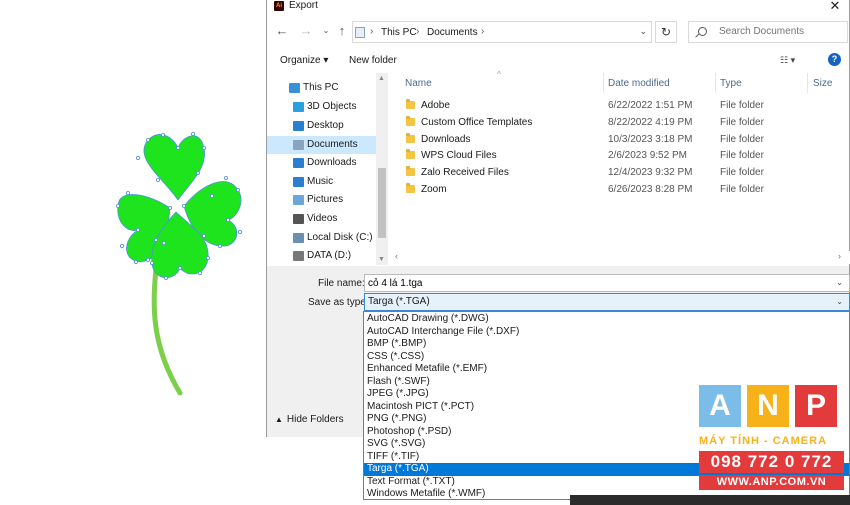 This screenshot has height=505, width=850. What do you see at coordinates (381, 259) in the screenshot?
I see `scroll-down-icon: ▼` at bounding box center [381, 259].